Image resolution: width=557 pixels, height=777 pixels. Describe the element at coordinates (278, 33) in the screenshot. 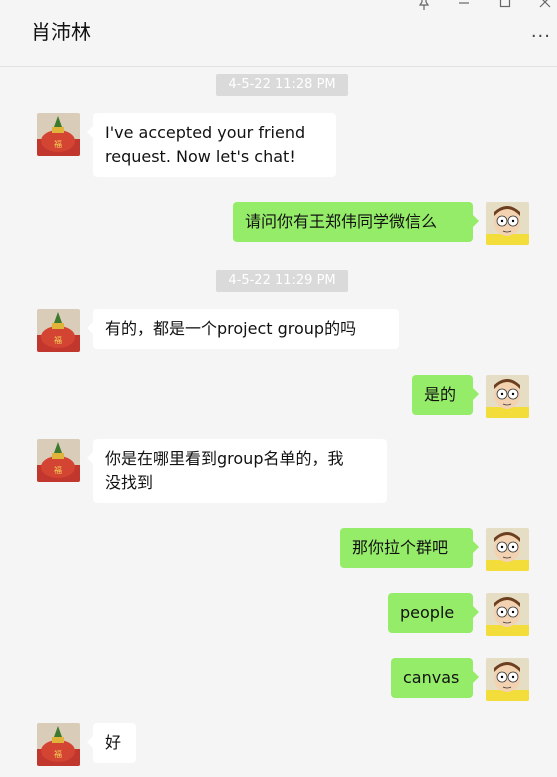

I see `chat-header: 肖沛林 ···` at that location.